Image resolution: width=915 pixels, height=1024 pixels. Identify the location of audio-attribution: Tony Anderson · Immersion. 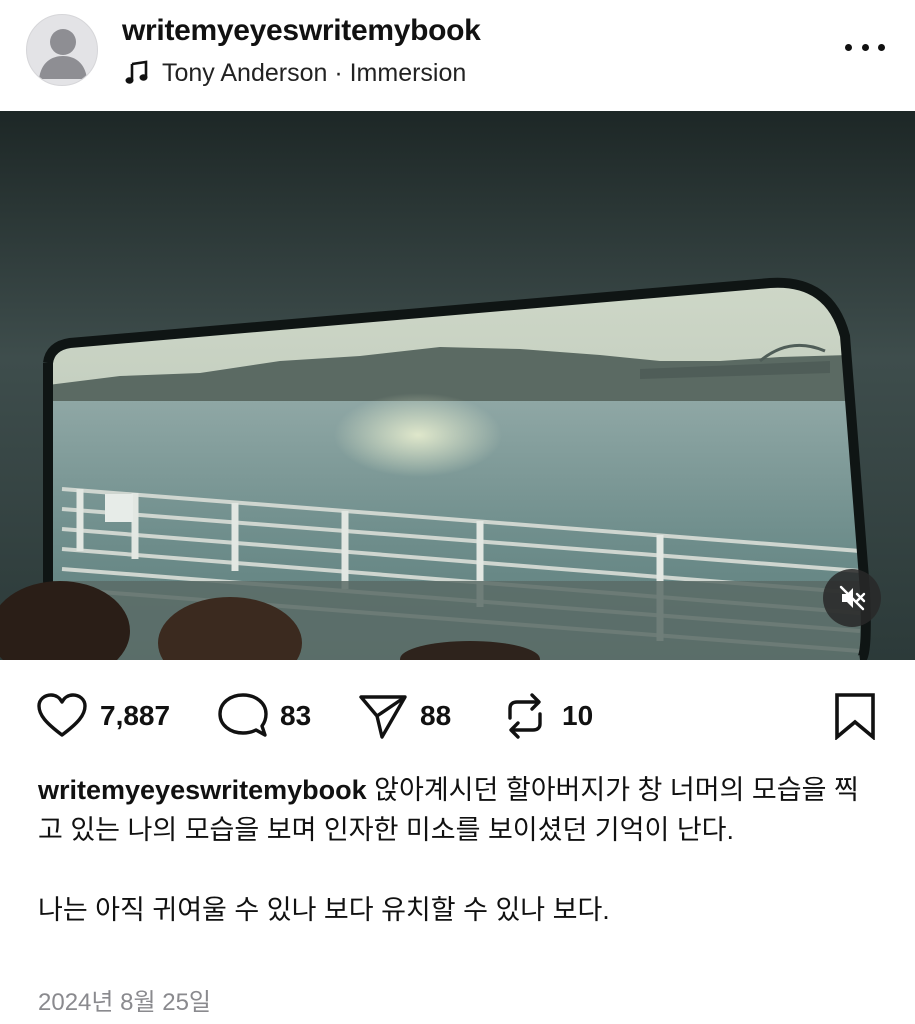
(295, 73).